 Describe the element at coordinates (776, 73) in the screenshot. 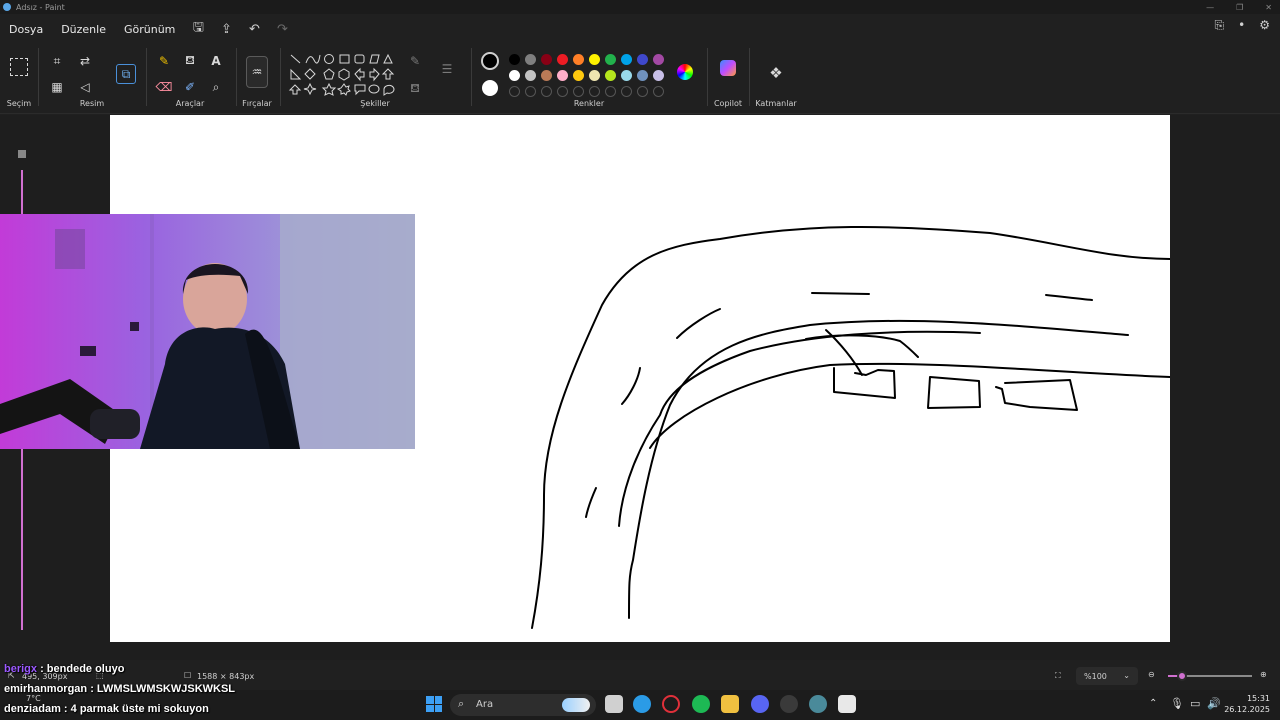

I see `layers-icon: ❖` at that location.